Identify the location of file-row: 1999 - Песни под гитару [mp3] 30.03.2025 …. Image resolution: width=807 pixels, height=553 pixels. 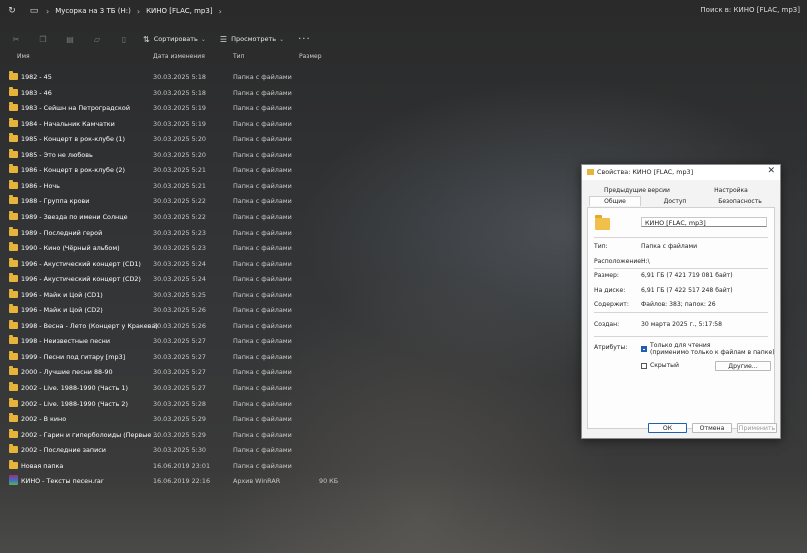
(170, 357).